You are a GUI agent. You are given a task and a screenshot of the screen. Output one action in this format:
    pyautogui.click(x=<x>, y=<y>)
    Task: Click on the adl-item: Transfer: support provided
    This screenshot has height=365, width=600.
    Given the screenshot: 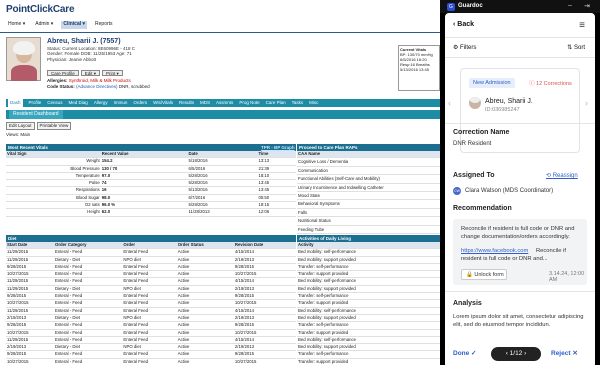 What is the action you would take?
    pyautogui.click(x=368, y=303)
    